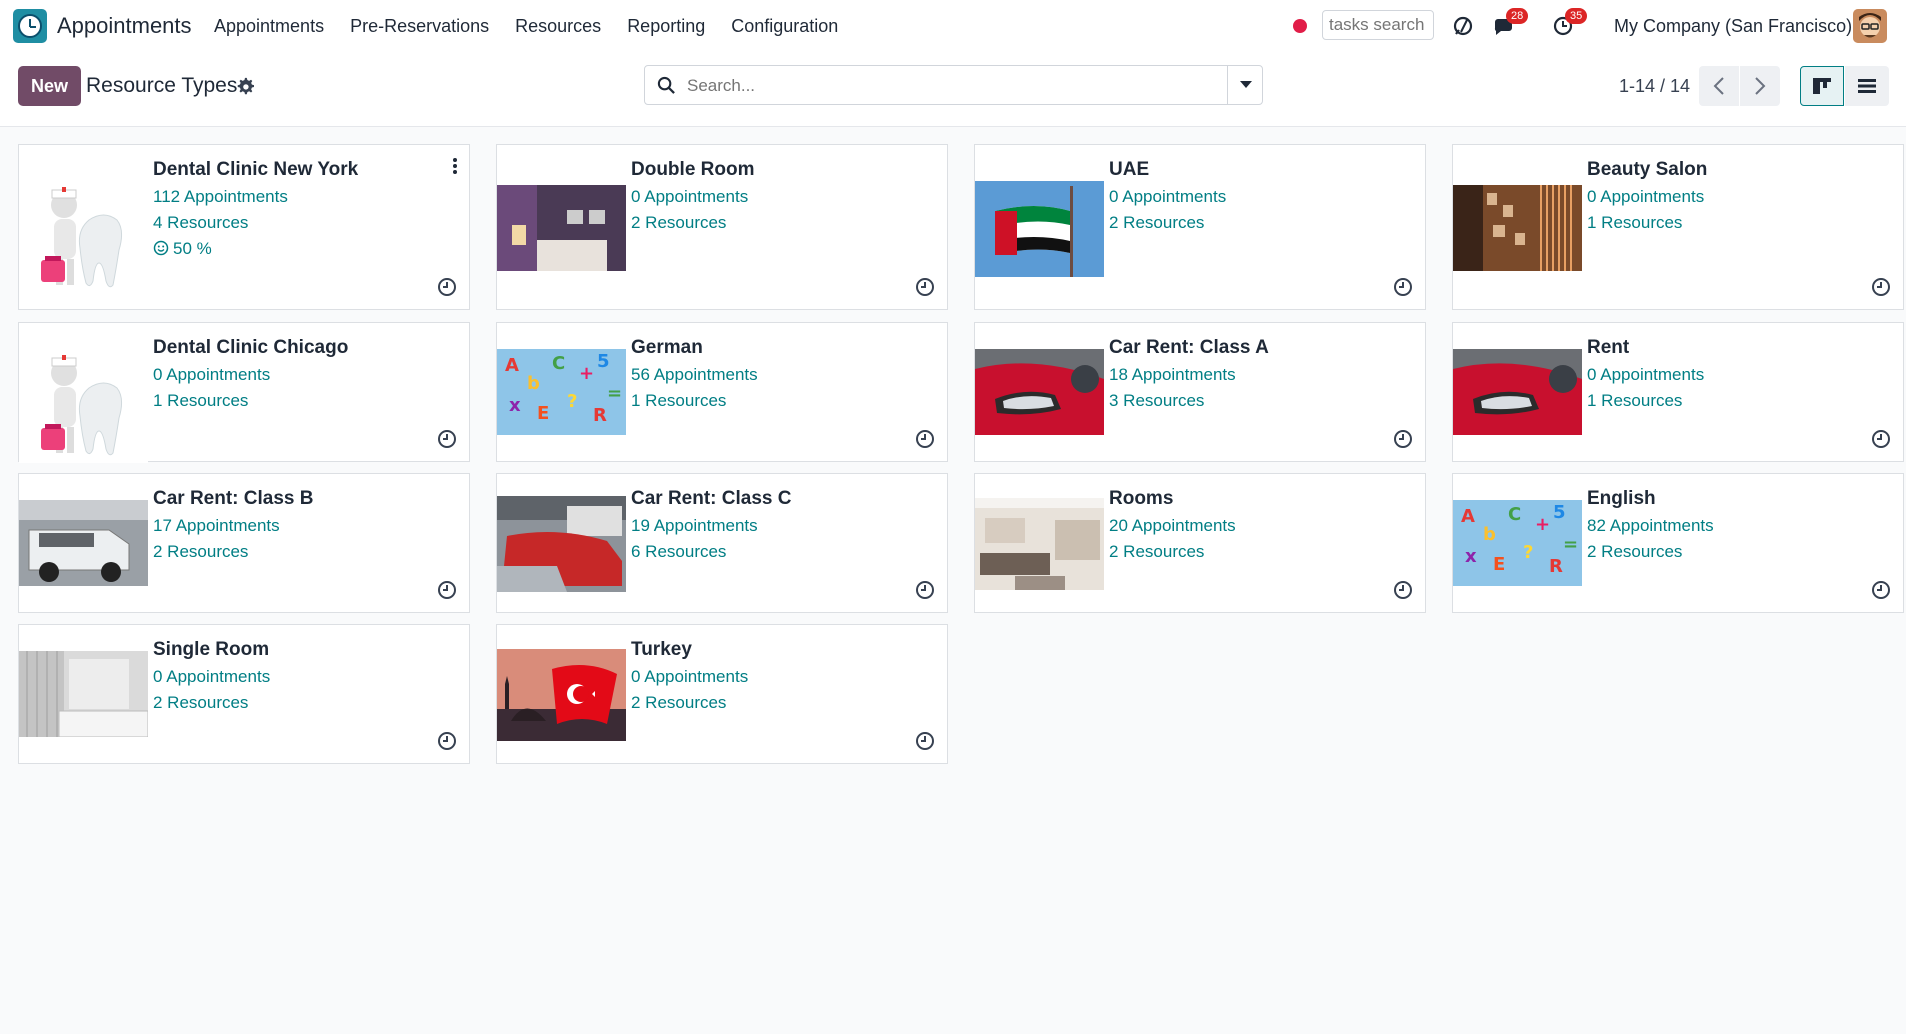 Image resolution: width=1906 pixels, height=1034 pixels. I want to click on resource-type-card: Beauty Salon 0 Appointments 1 Resources, so click(1678, 227).